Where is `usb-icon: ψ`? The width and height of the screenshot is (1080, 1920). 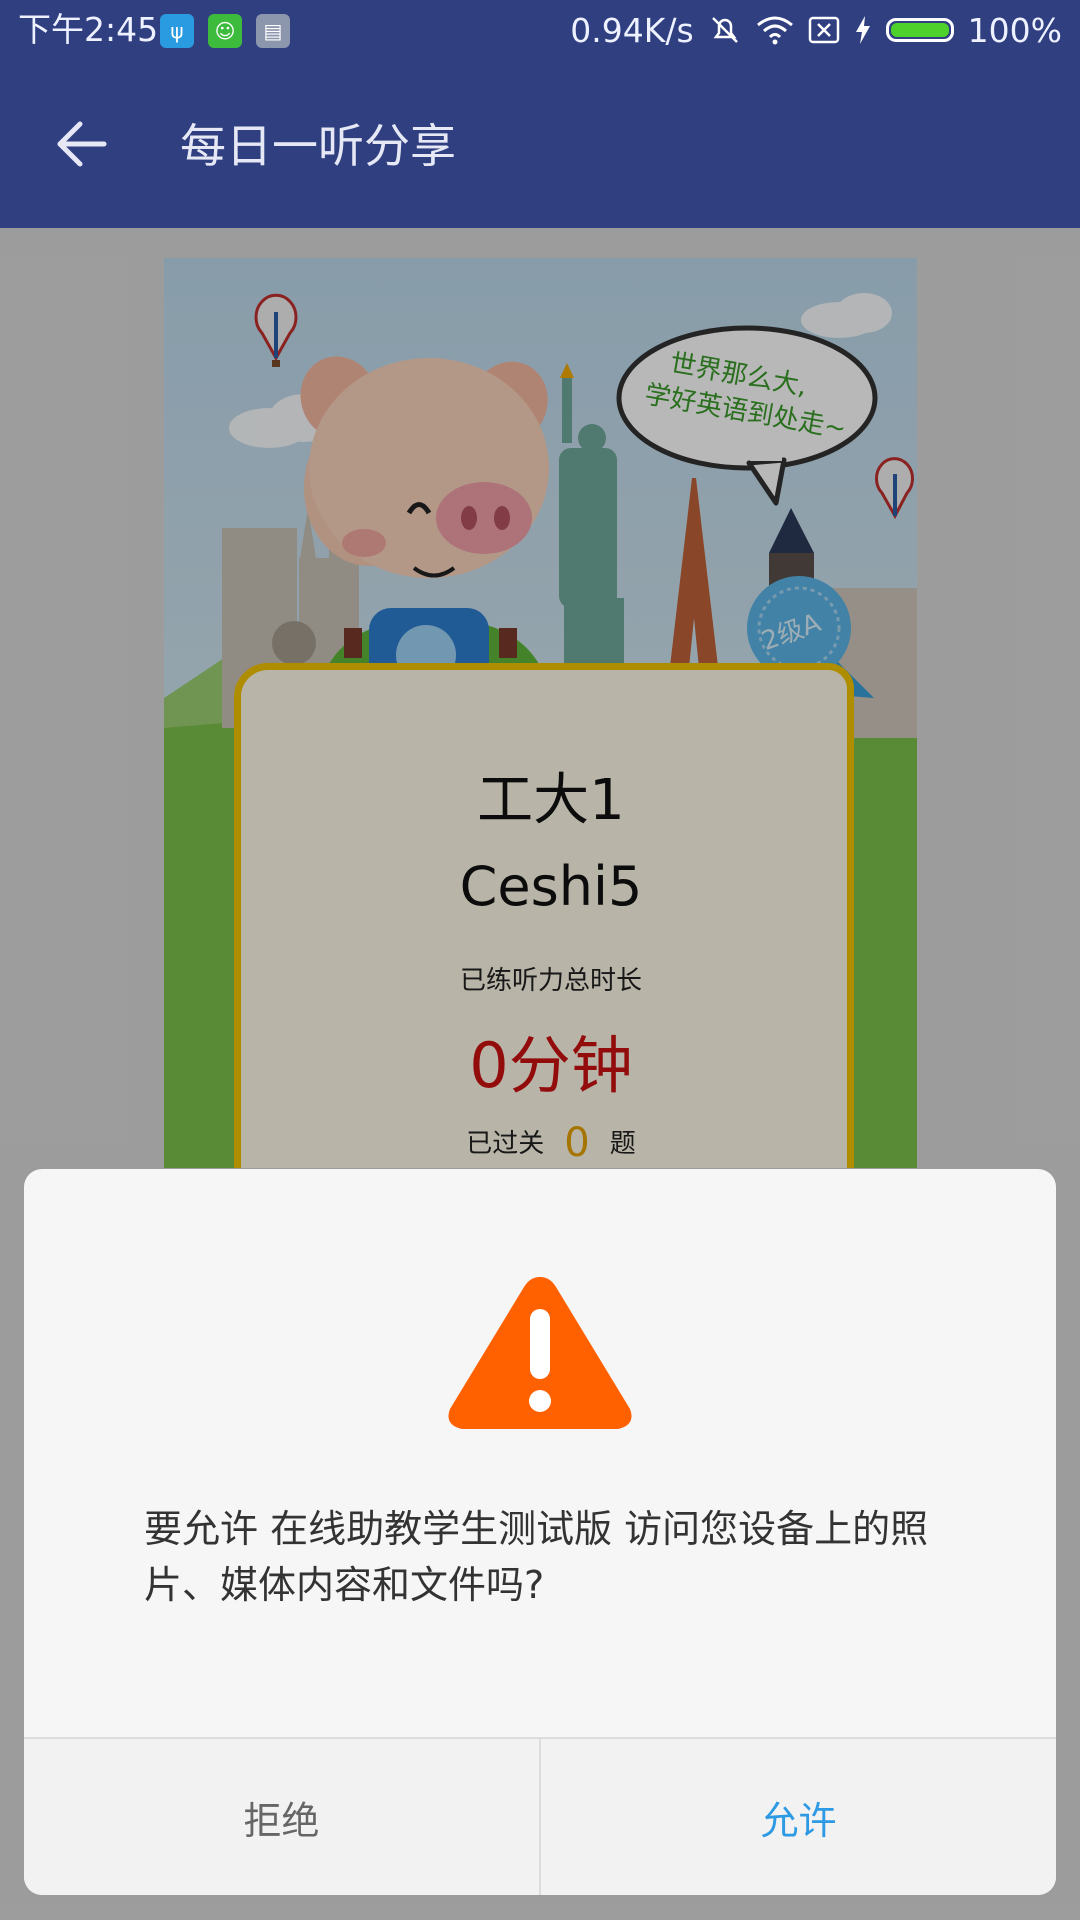 usb-icon: ψ is located at coordinates (177, 31).